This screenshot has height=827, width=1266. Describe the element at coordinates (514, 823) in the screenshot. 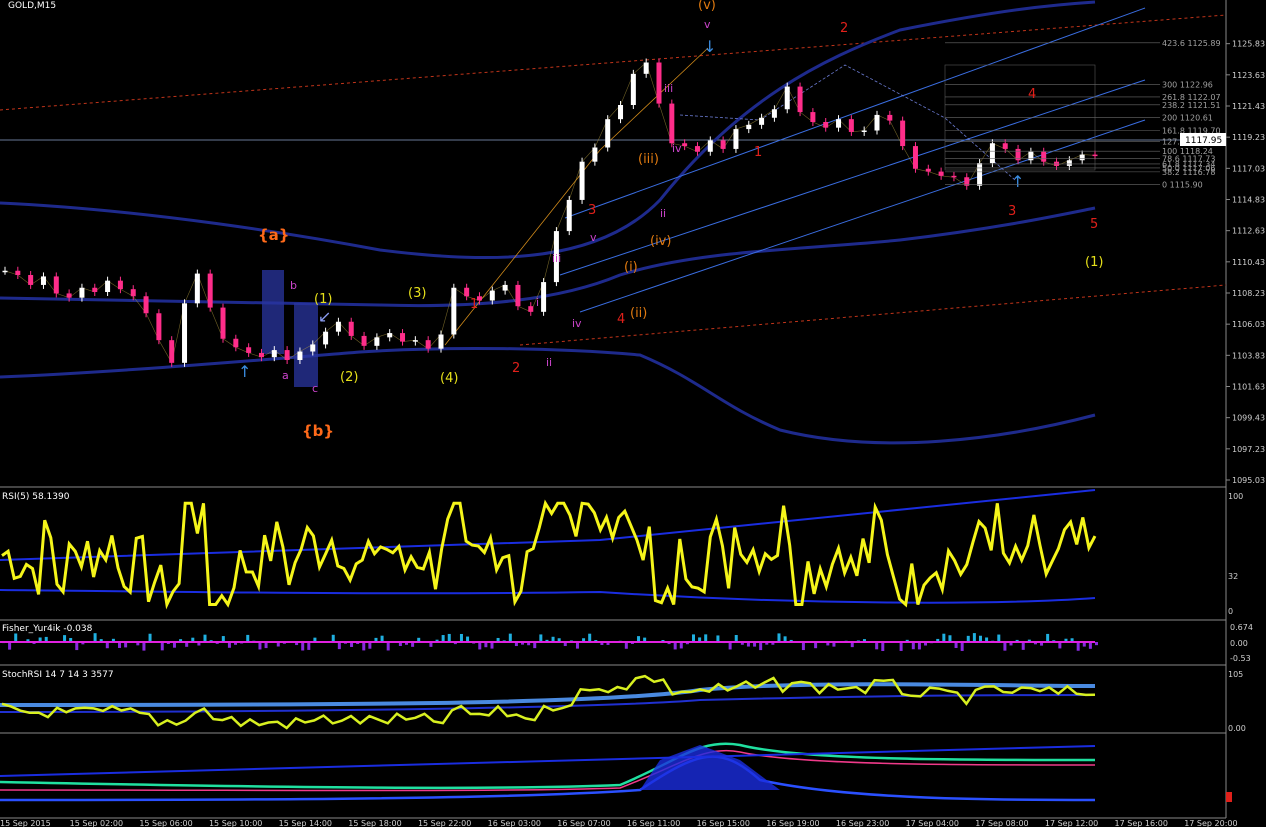

I see `time-tick-label: 16 Sep 03:00` at that location.